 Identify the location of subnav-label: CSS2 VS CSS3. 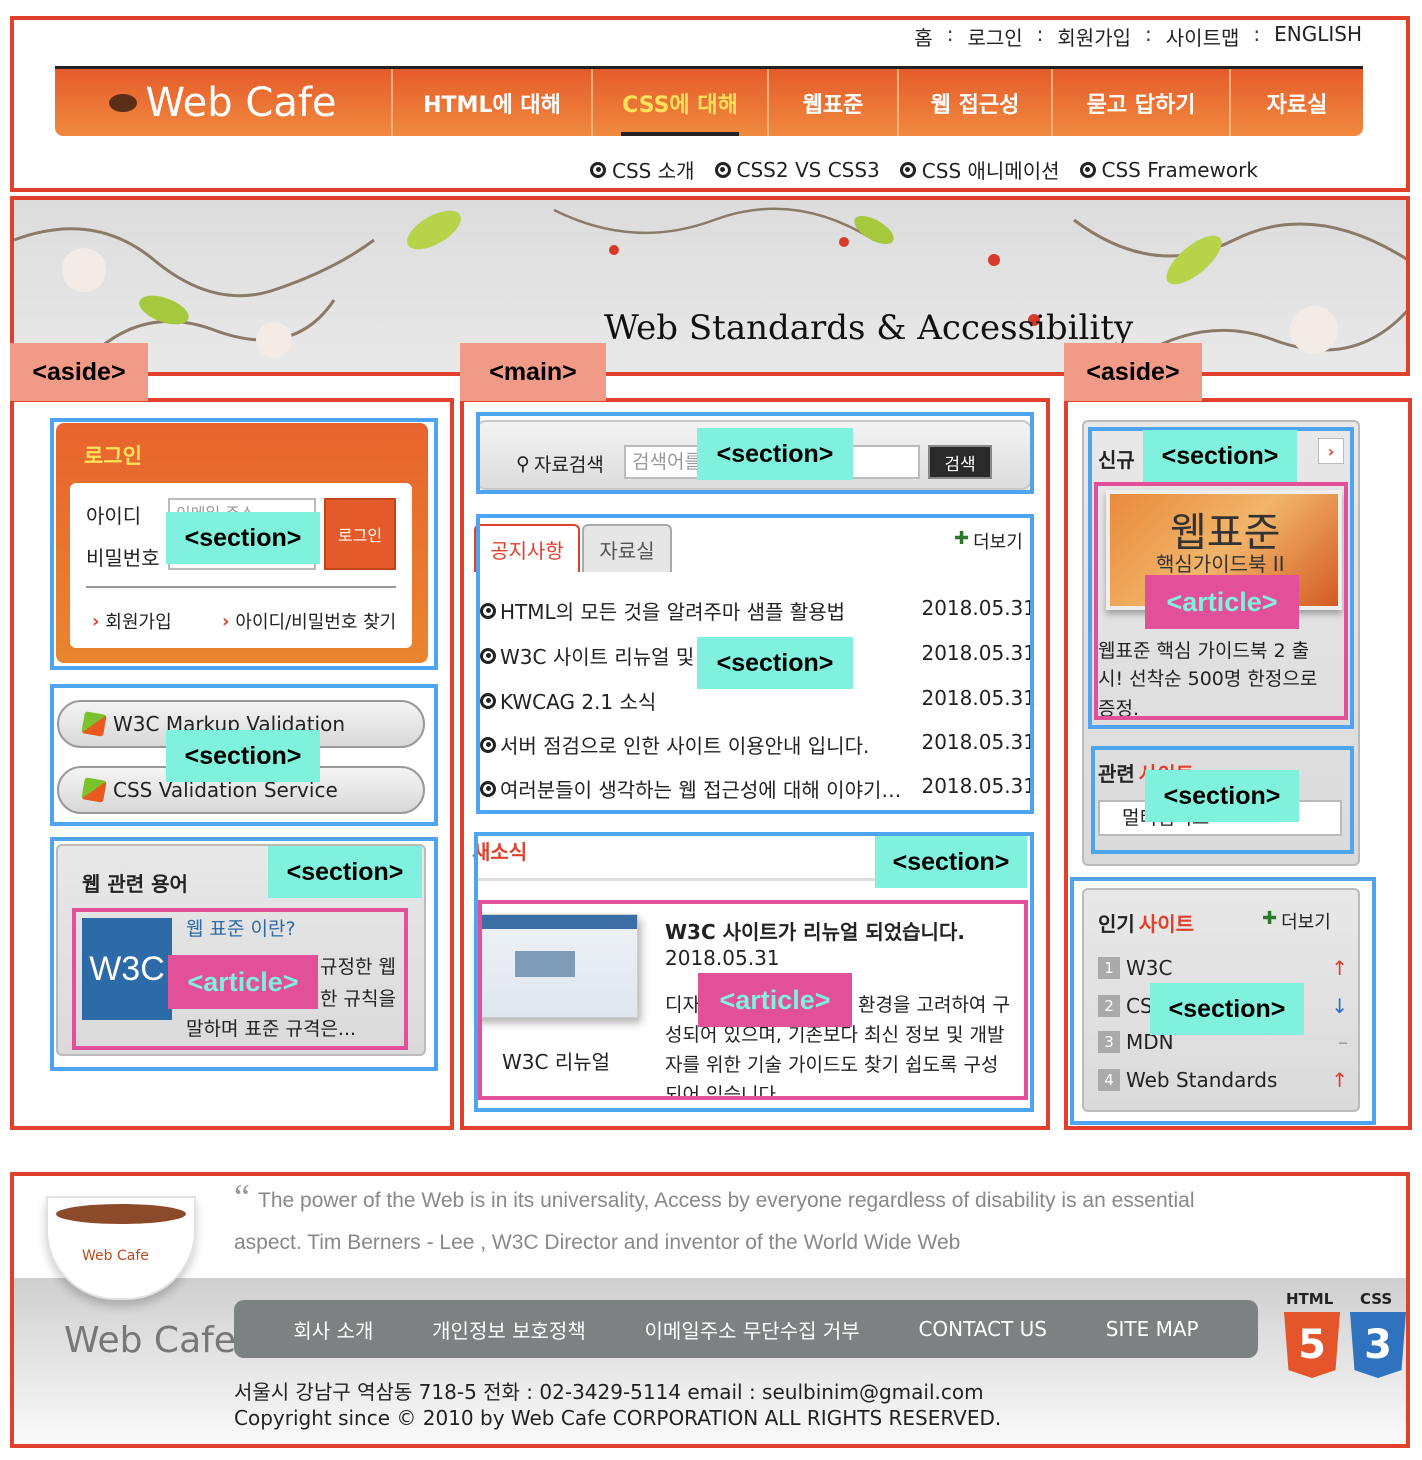
(808, 169).